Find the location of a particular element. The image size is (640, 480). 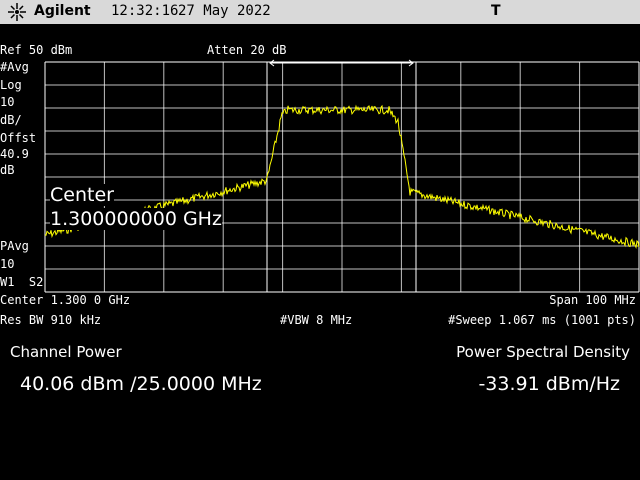

scale-type: Log is located at coordinates (11, 85).